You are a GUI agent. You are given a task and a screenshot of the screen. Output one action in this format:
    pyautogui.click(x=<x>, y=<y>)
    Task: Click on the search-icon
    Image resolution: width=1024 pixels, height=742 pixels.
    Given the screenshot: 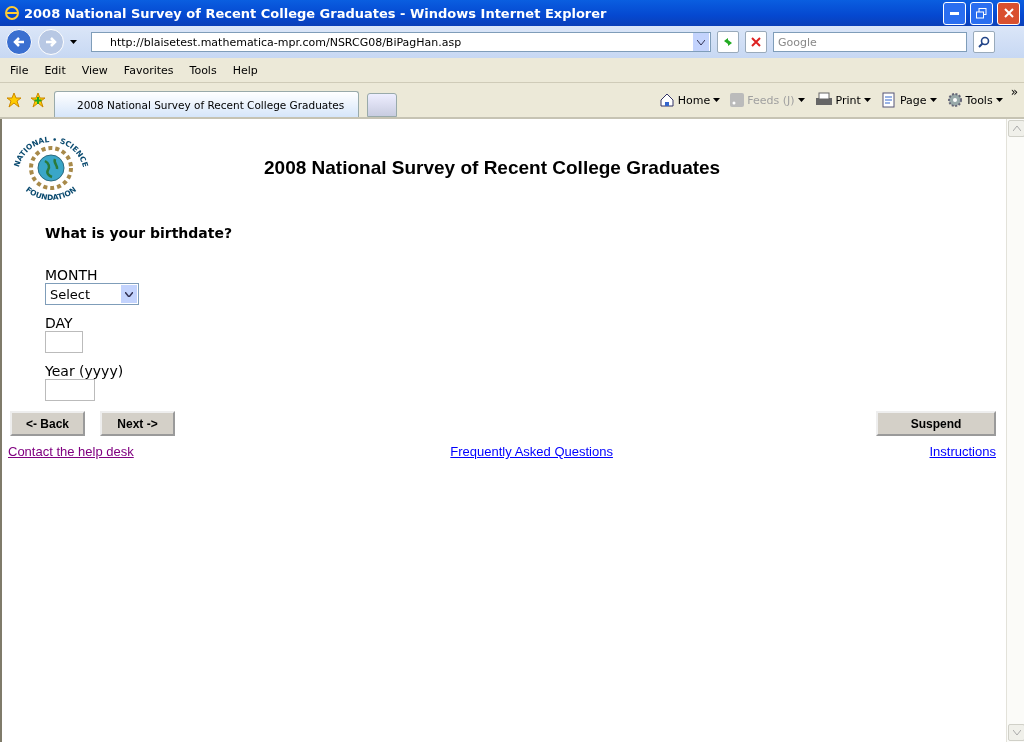 What is the action you would take?
    pyautogui.click(x=984, y=42)
    